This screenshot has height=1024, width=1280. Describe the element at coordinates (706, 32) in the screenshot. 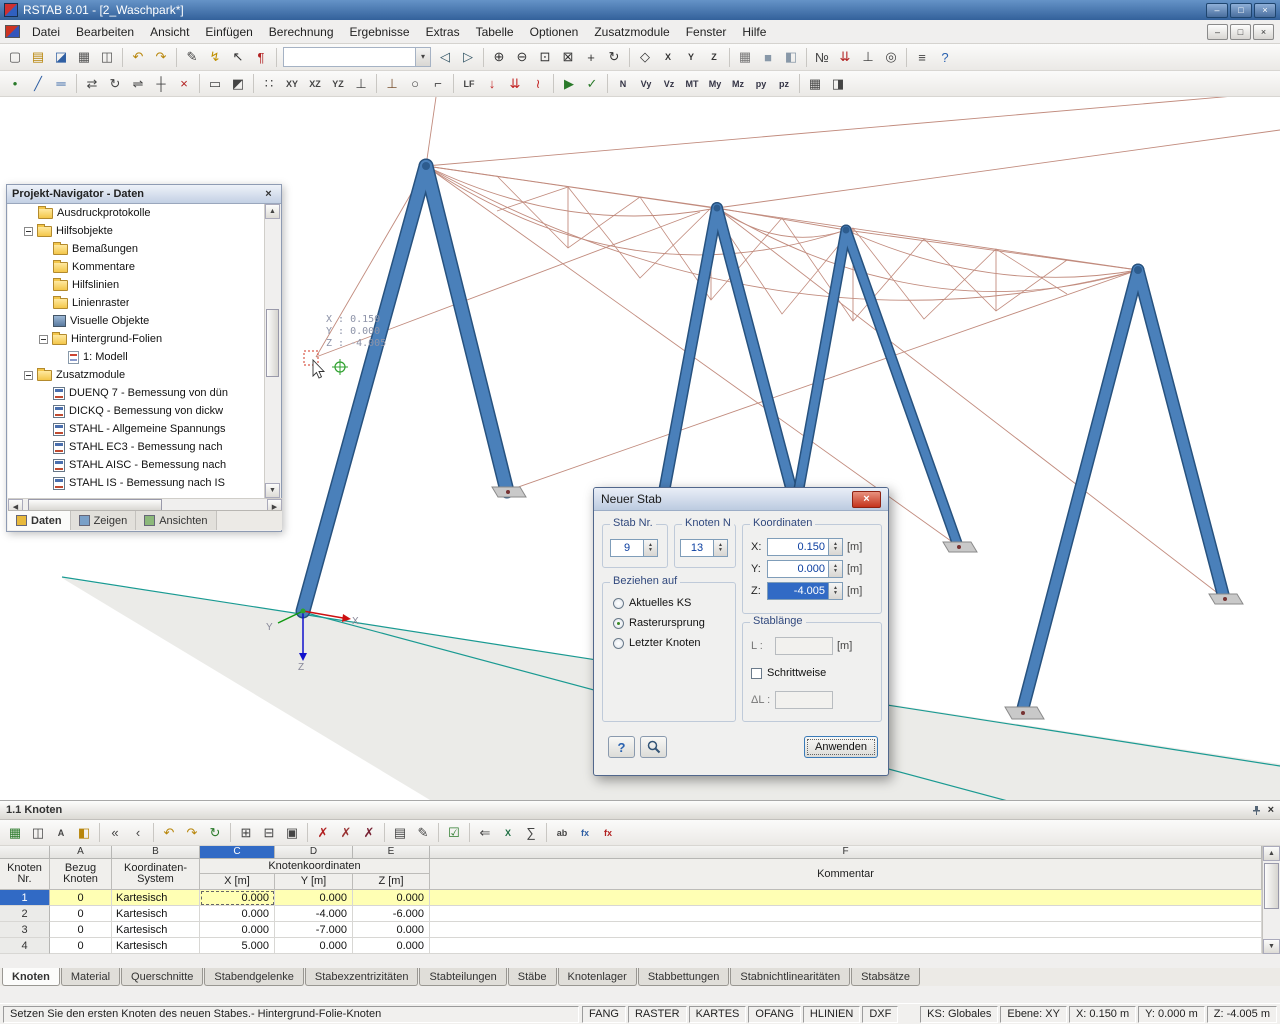

I see `menu-fenster: Fenster` at that location.